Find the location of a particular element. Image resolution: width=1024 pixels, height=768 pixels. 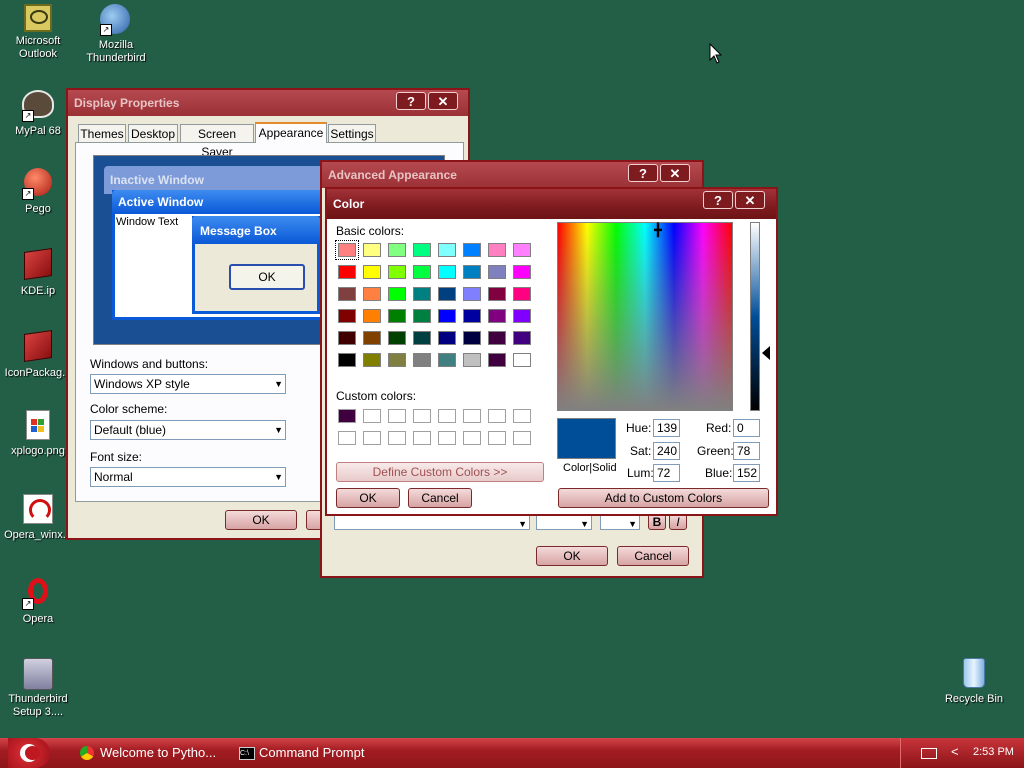

font-size-select: Normal ▼ is located at coordinates (188, 477).